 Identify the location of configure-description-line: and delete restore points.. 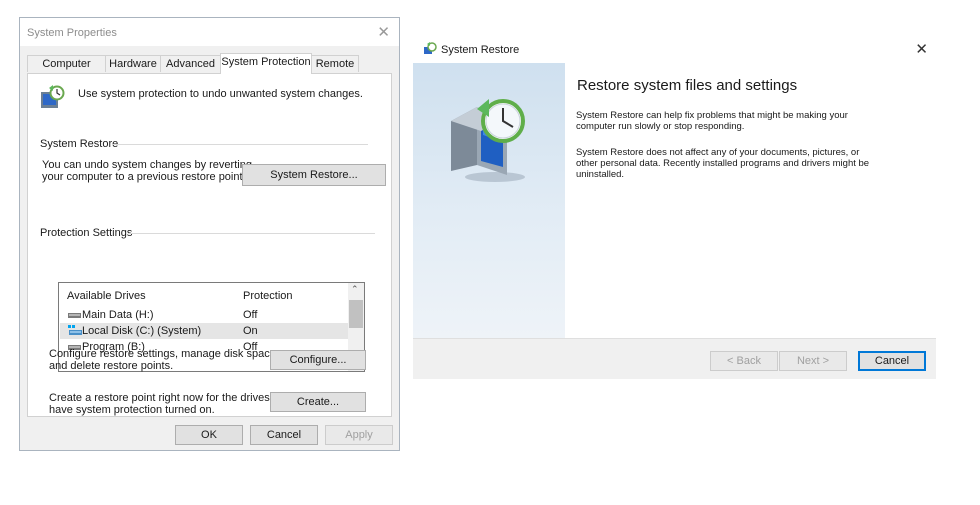
(111, 366).